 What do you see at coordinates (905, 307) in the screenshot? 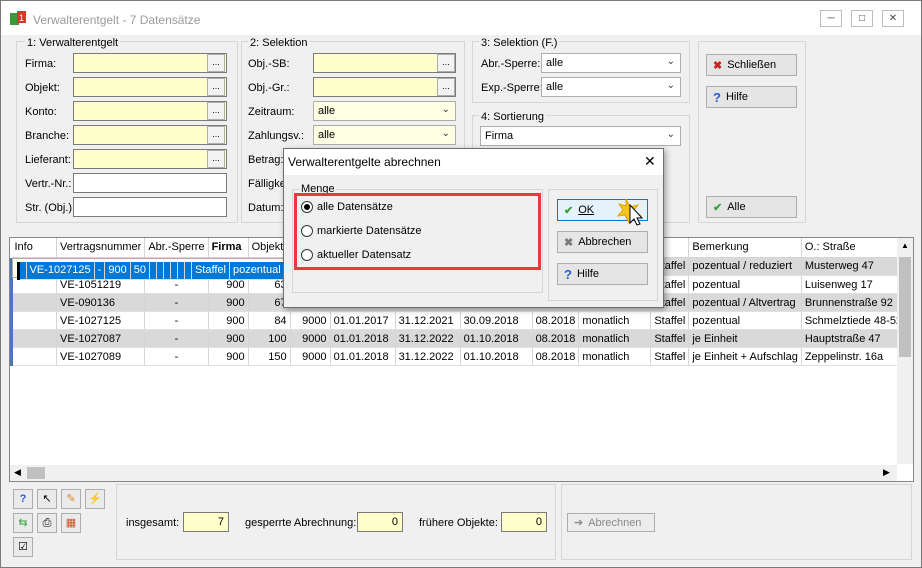
I see `vertical-scroll-thumb` at bounding box center [905, 307].